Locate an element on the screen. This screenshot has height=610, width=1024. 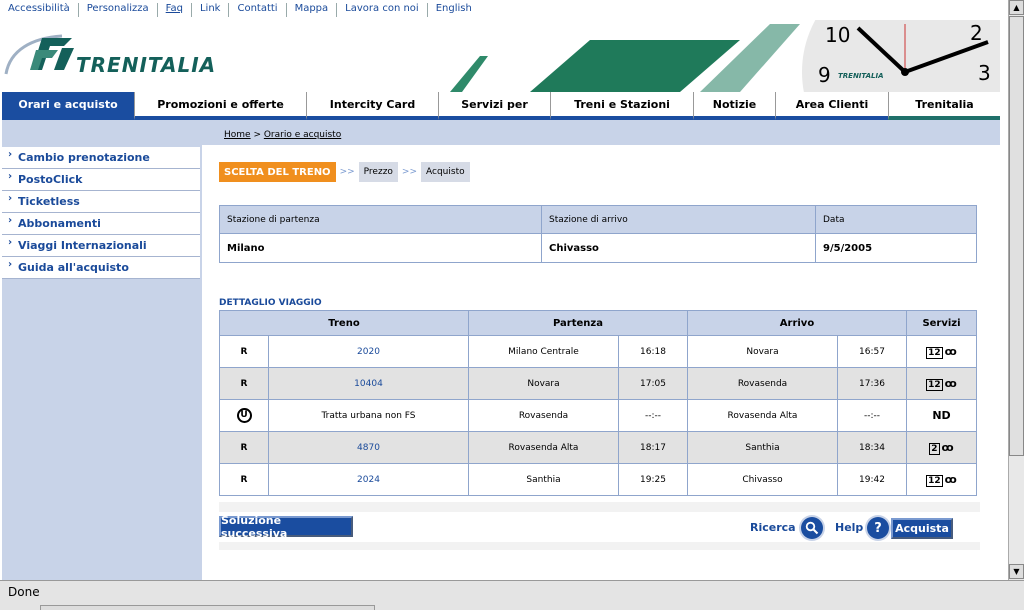
nav-orari-e-acquisto: Orari e acquisto is located at coordinates (68, 106).